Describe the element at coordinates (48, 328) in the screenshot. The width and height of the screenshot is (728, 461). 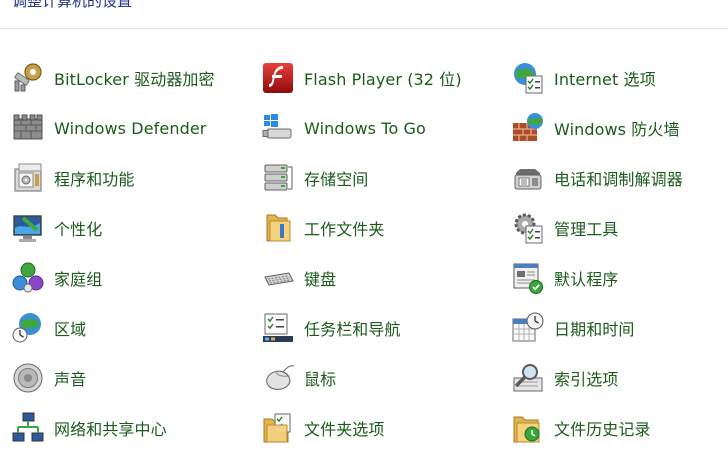
I see `item-region: 区域` at that location.